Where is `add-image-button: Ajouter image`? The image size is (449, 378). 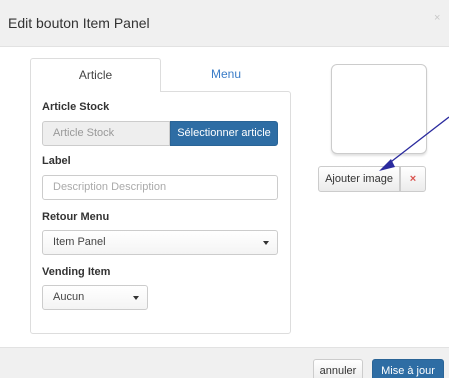
add-image-button: Ajouter image is located at coordinates (359, 179).